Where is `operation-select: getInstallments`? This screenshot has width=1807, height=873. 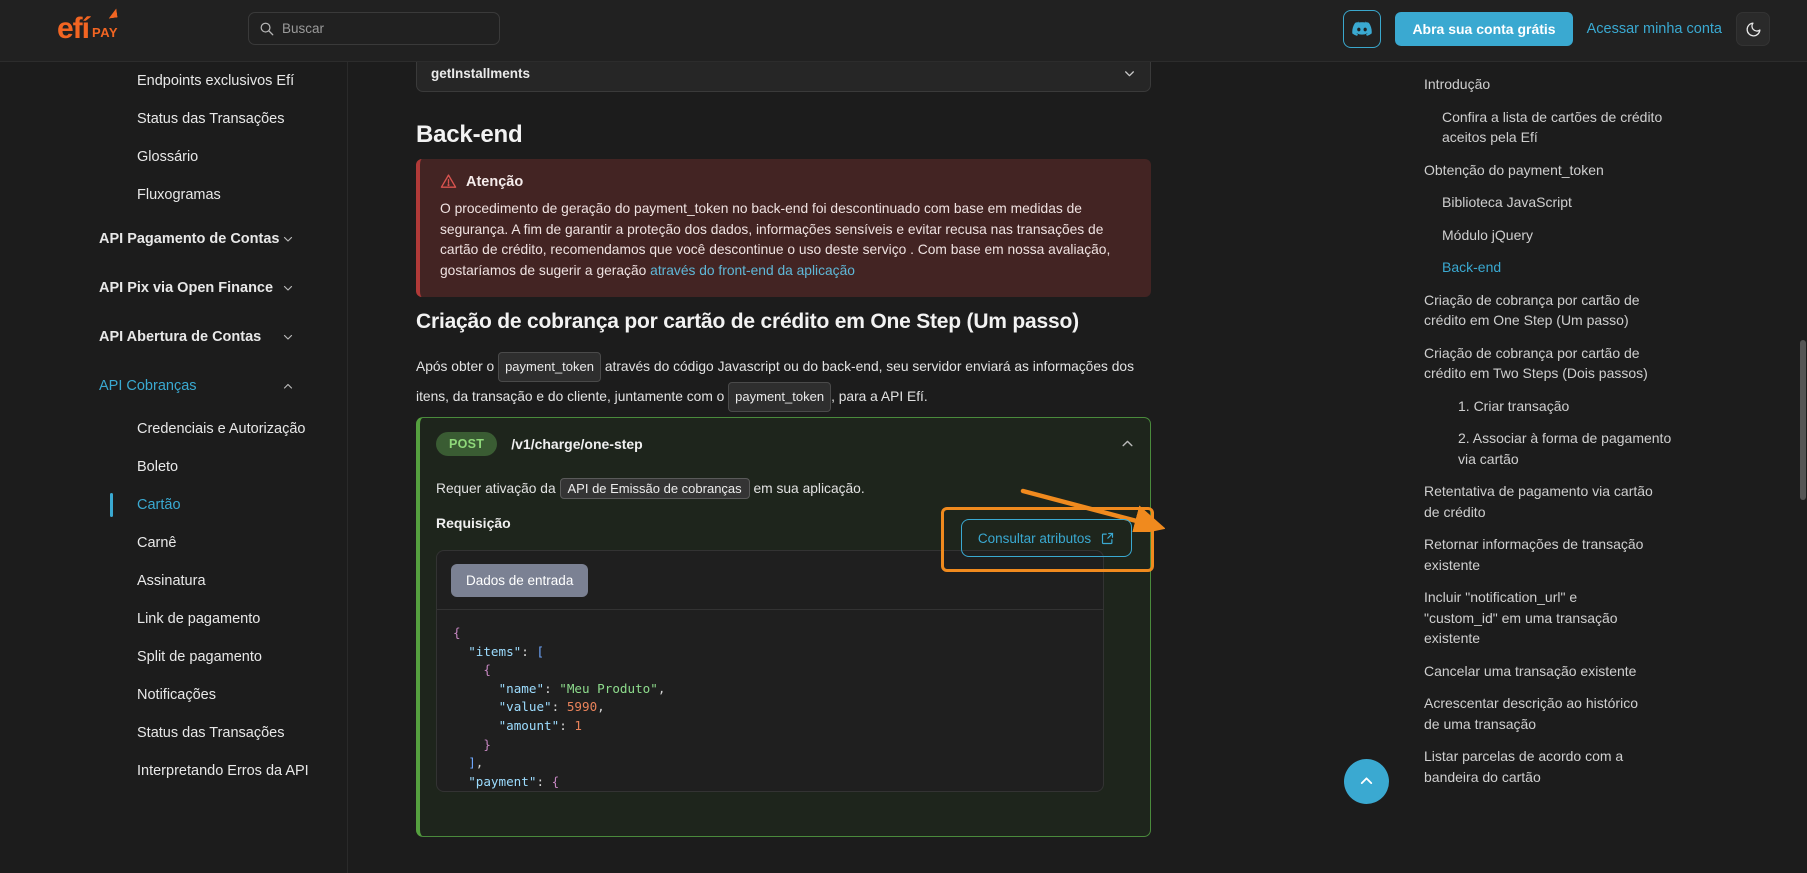
operation-select: getInstallments is located at coordinates (783, 77).